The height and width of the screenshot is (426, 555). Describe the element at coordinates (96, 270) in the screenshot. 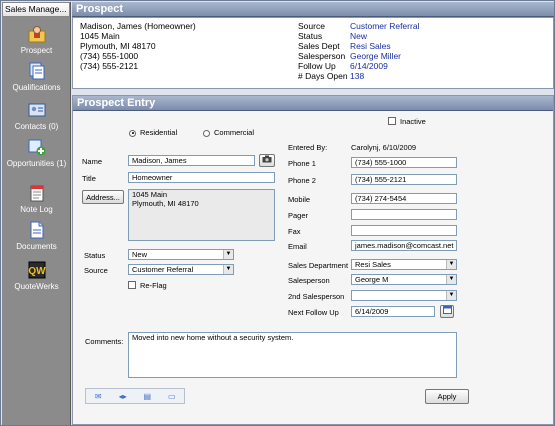

I see `source-label: Source` at that location.